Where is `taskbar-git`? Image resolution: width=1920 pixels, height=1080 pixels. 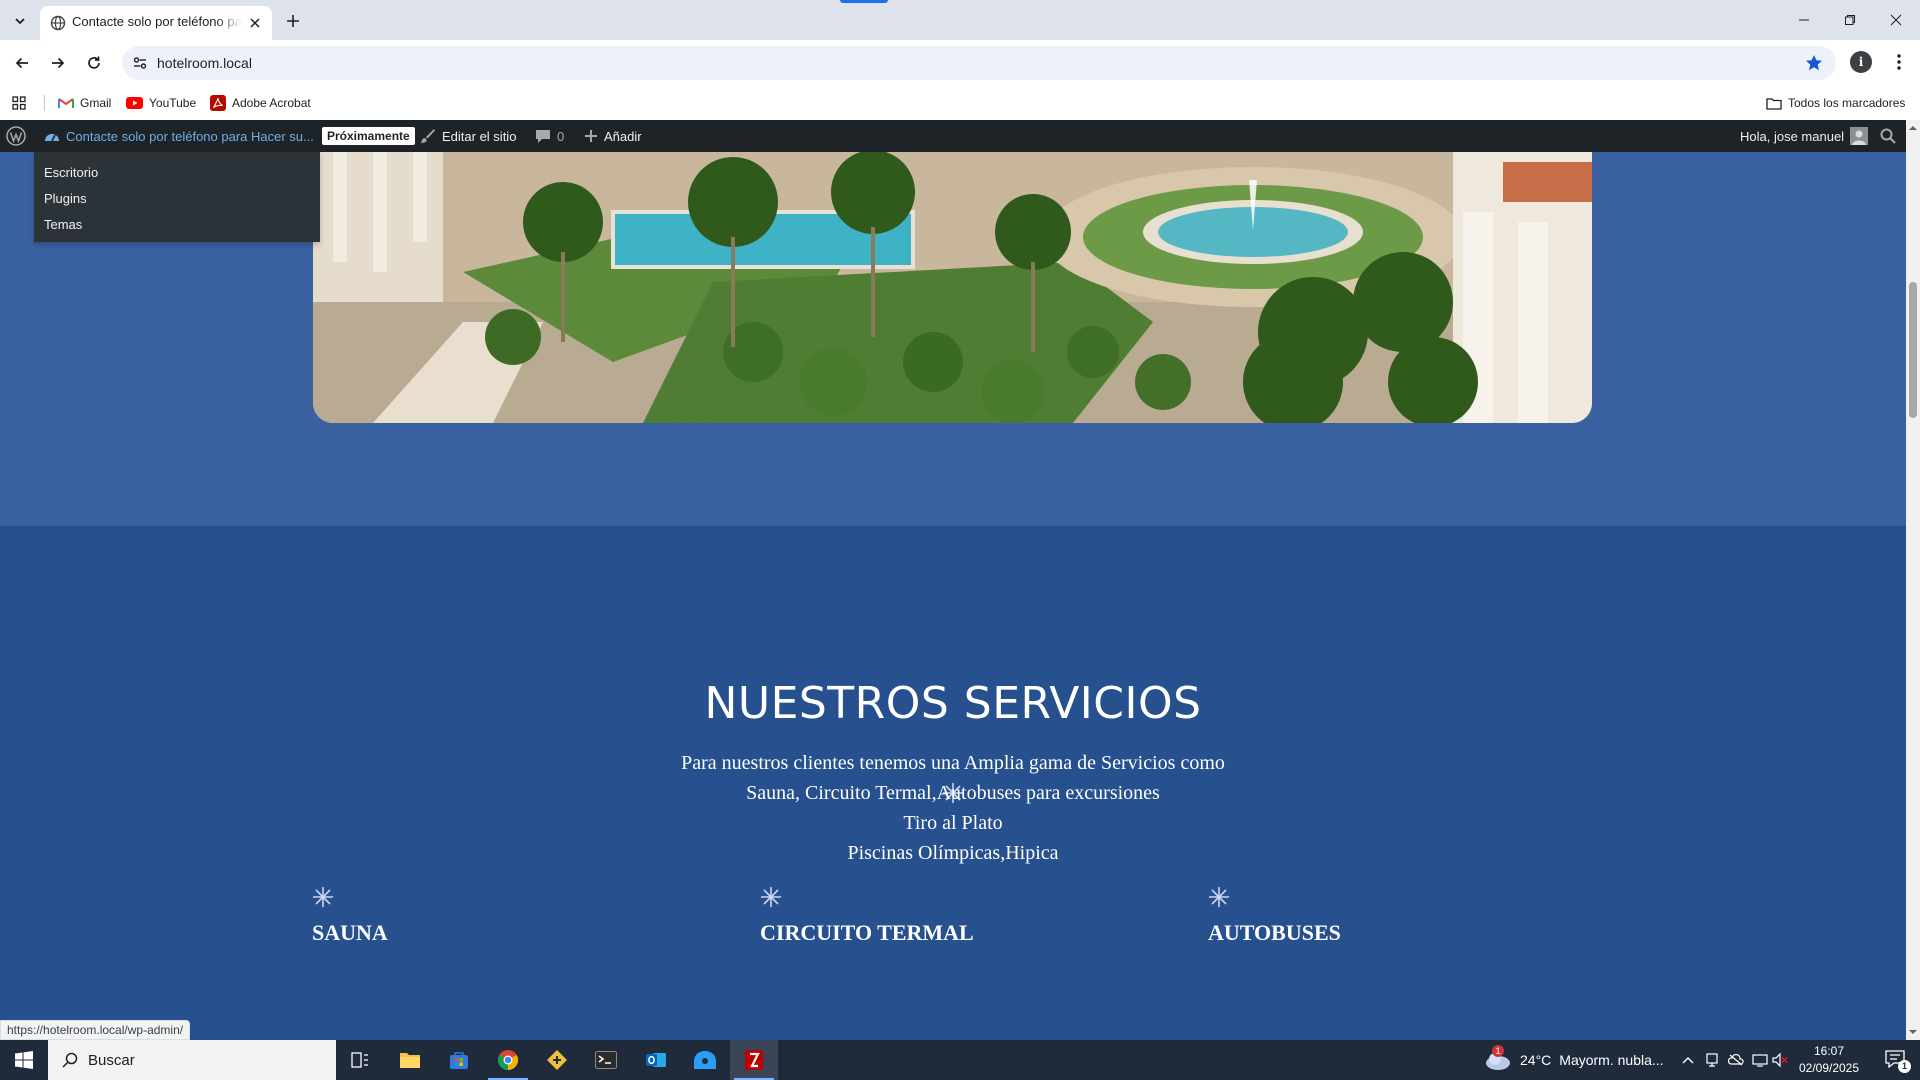
taskbar-git is located at coordinates (557, 1060).